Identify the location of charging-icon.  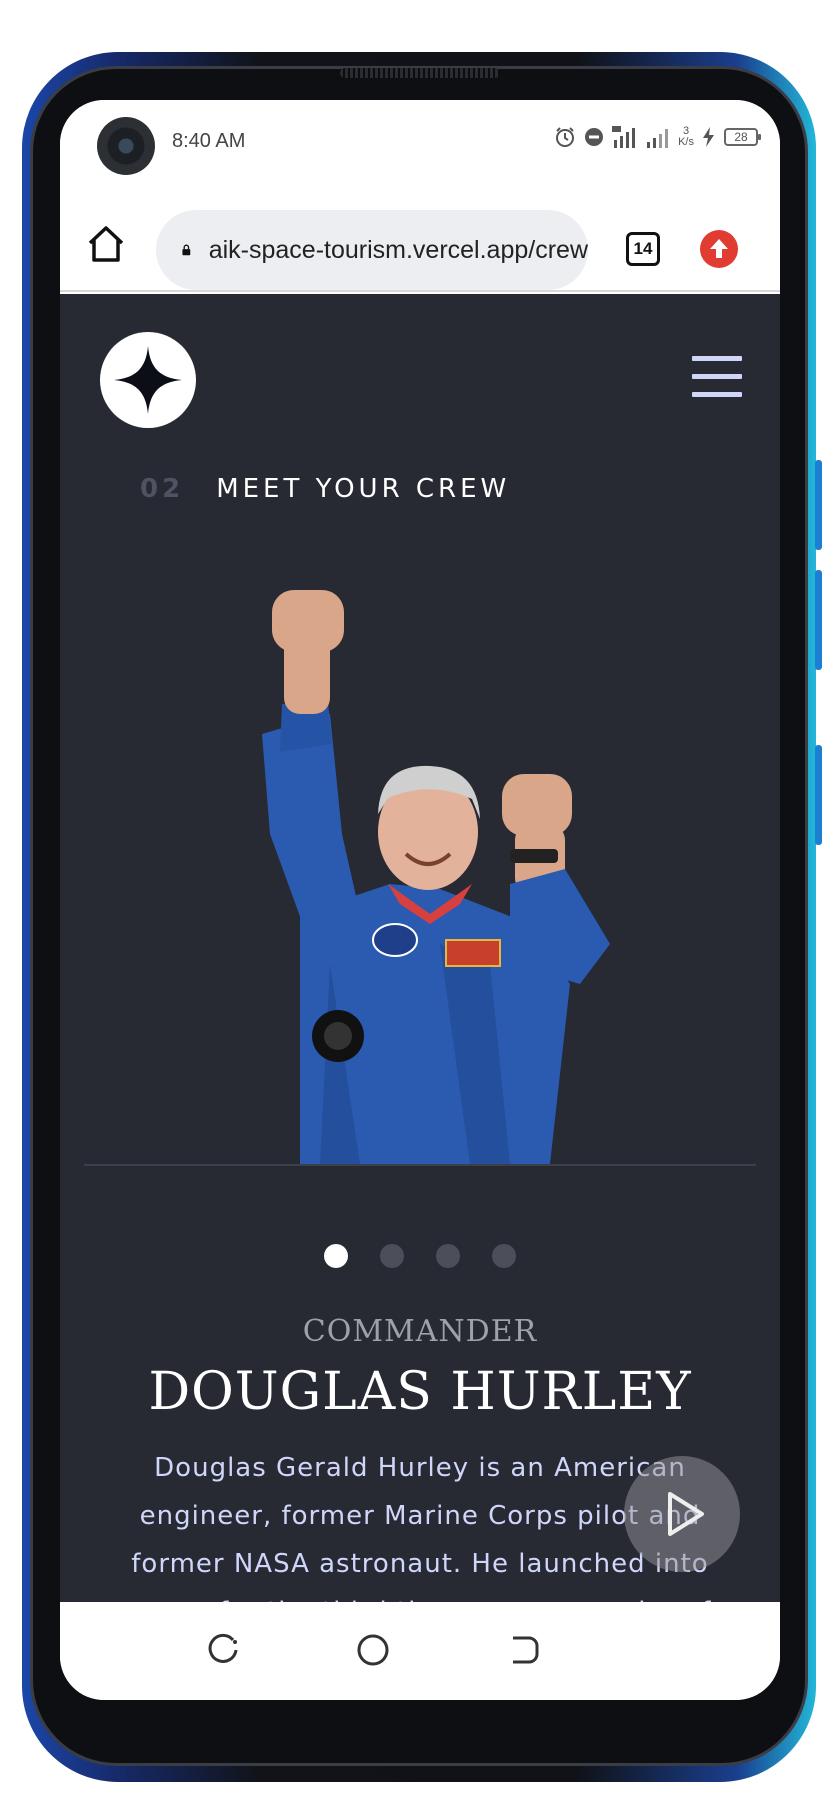
(708, 137).